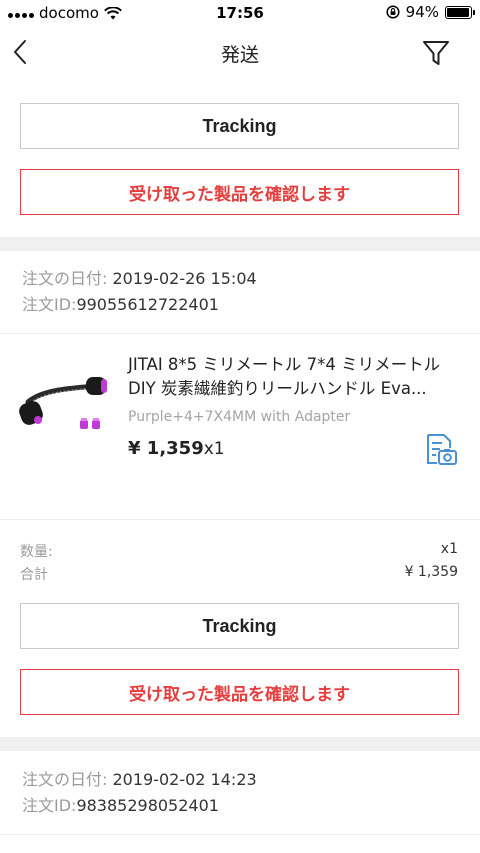 The image size is (480, 853). I want to click on order-id-row: 注文ID:98385298052401, so click(139, 806).